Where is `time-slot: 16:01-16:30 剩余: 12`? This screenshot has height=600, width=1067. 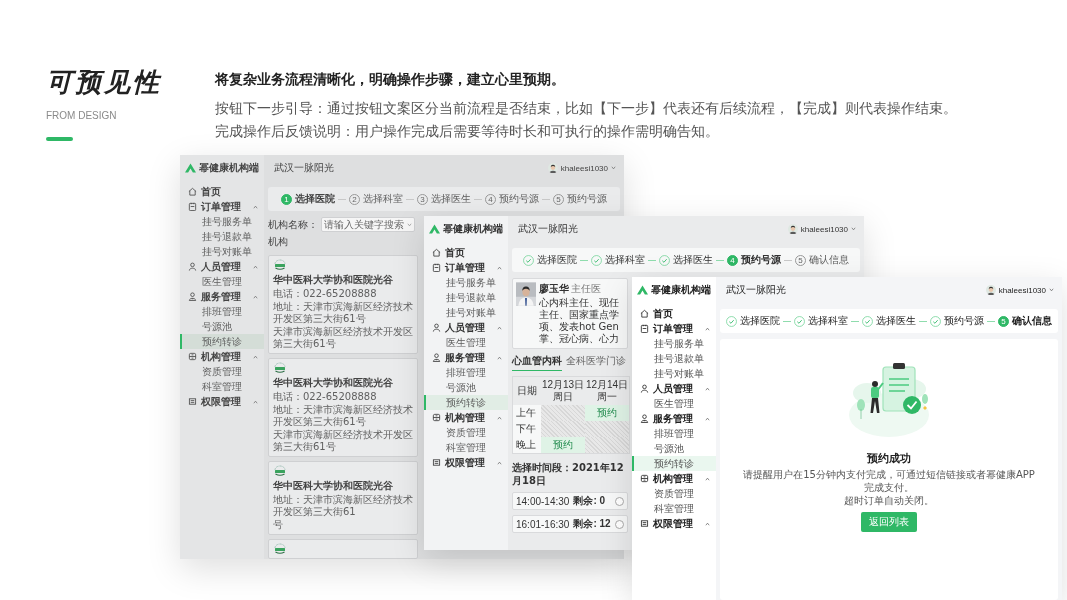 time-slot: 16:01-16:30 剩余: 12 is located at coordinates (570, 524).